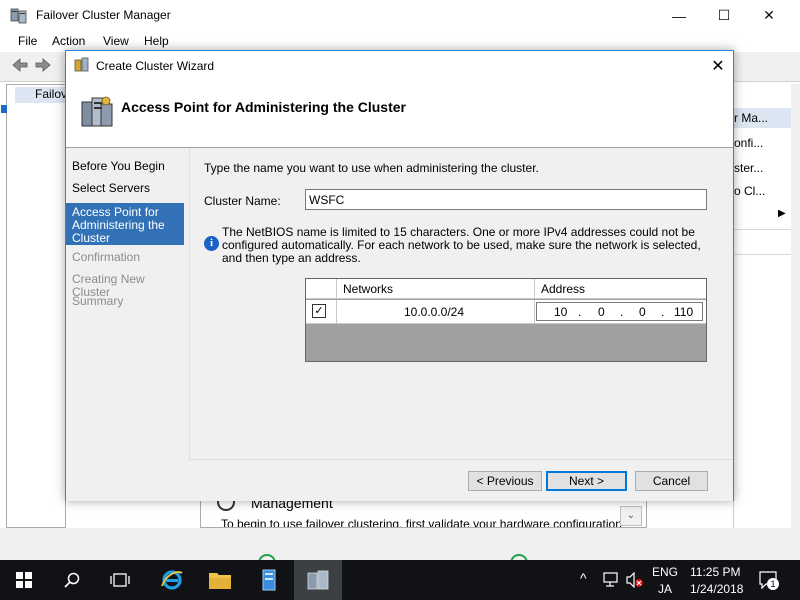 This screenshot has width=800, height=600. I want to click on folder-icon, so click(220, 581).